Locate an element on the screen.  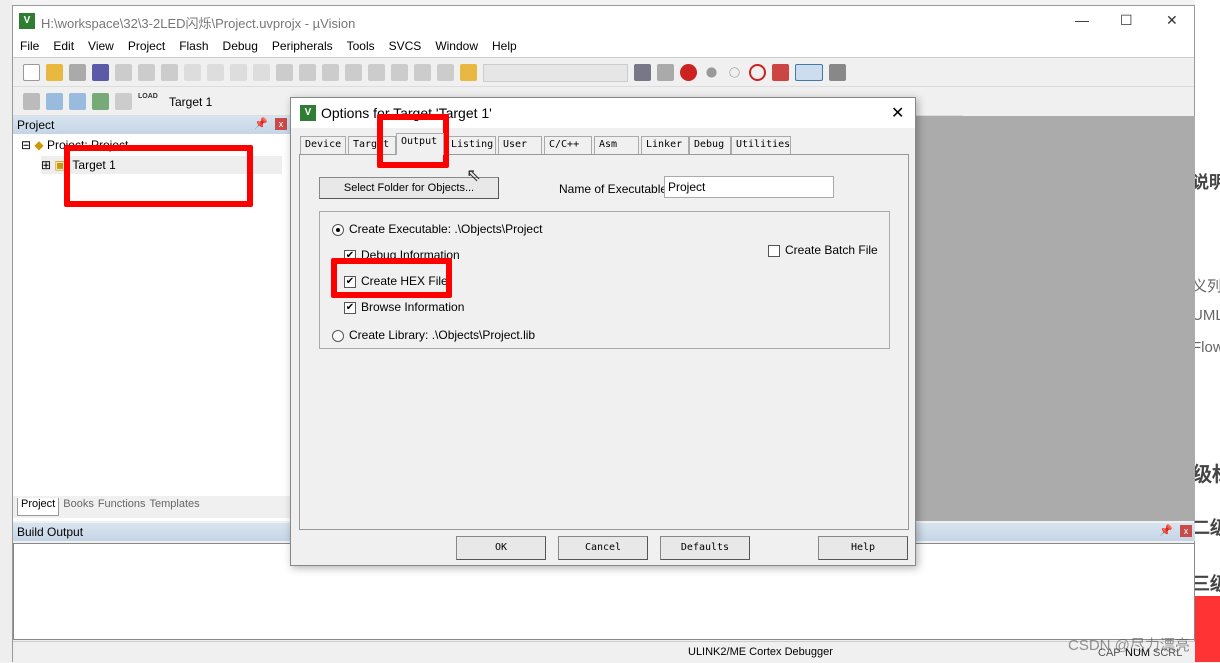
create-batch-file-checkbox: Create Batch File is located at coordinates (823, 250).